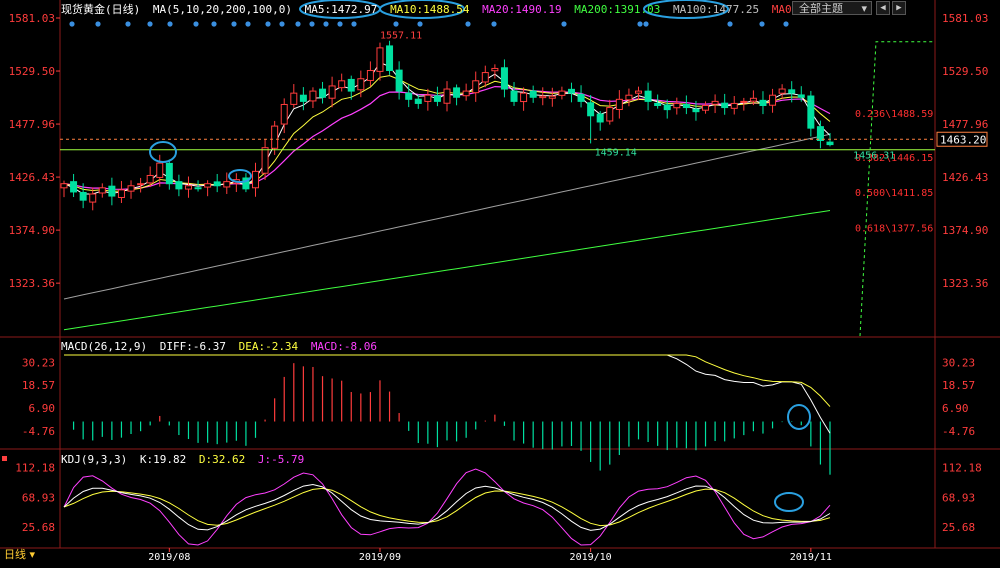 This screenshot has width=1000, height=568. What do you see at coordinates (344, 346) in the screenshot?
I see `macd-macd: MACD:-8.06` at bounding box center [344, 346].